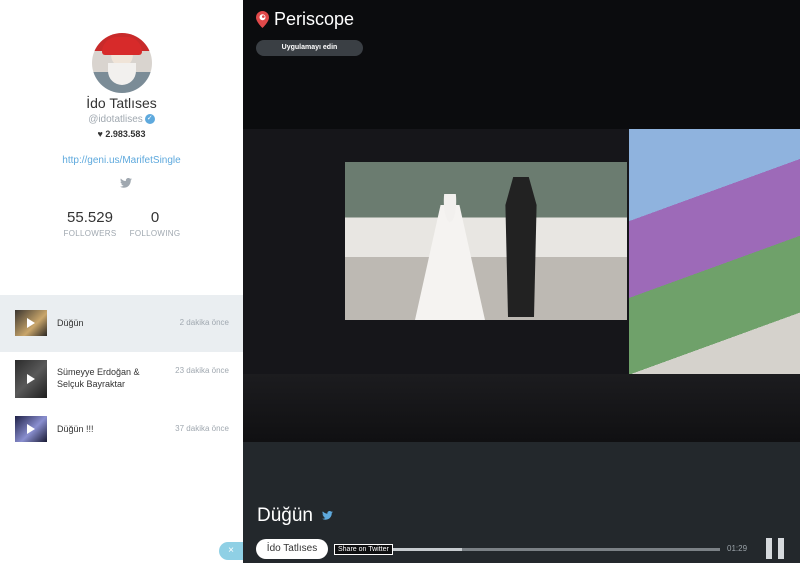 The height and width of the screenshot is (563, 800). I want to click on avatar-beard, so click(122, 74).